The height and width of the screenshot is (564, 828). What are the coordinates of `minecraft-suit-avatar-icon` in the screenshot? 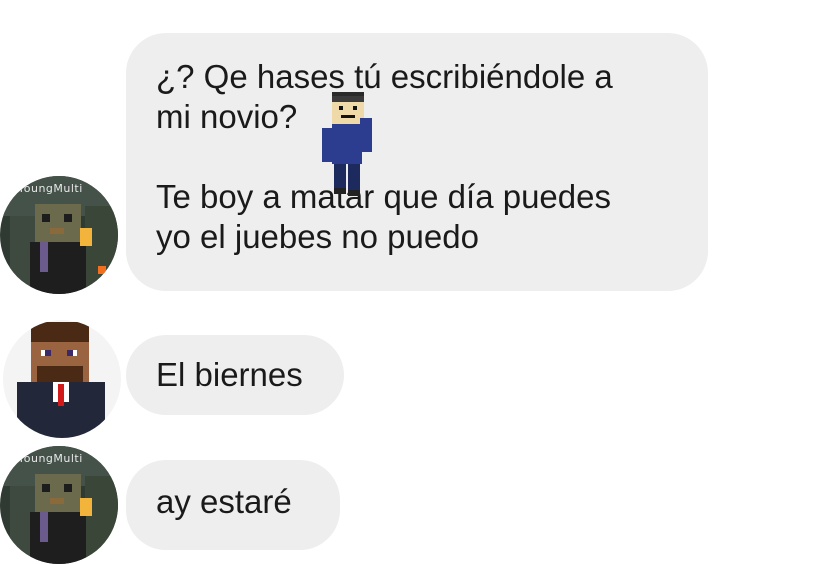 It's located at (62, 379).